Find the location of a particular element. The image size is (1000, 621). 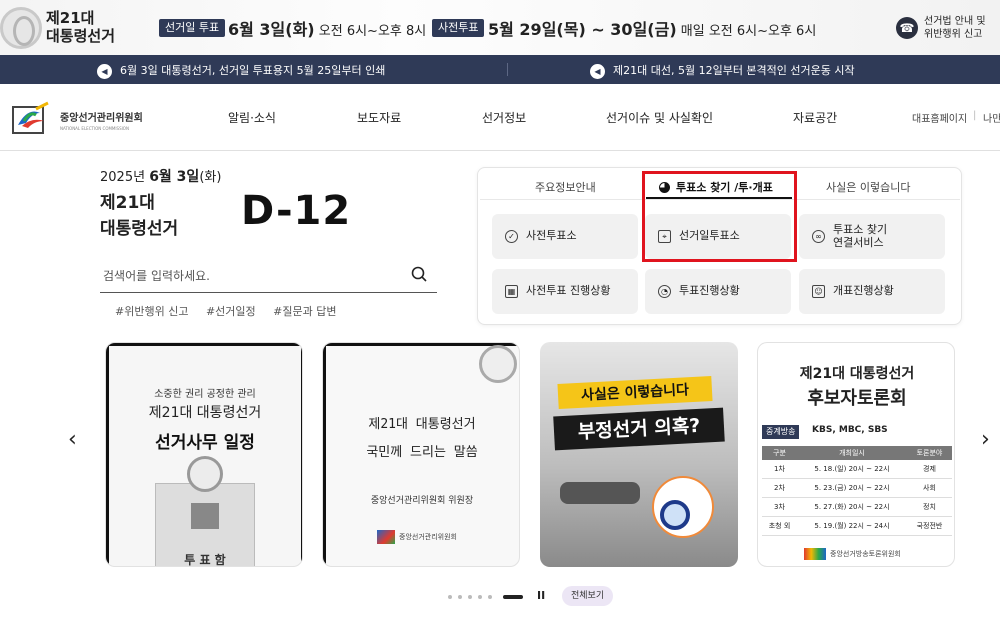

notice-divider is located at coordinates (507, 69).